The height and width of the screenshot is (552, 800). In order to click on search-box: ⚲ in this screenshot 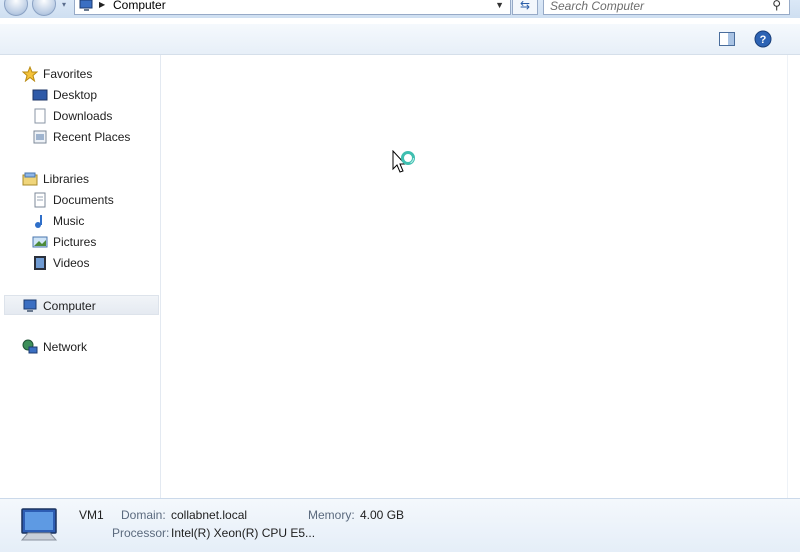, I will do `click(666, 7)`.